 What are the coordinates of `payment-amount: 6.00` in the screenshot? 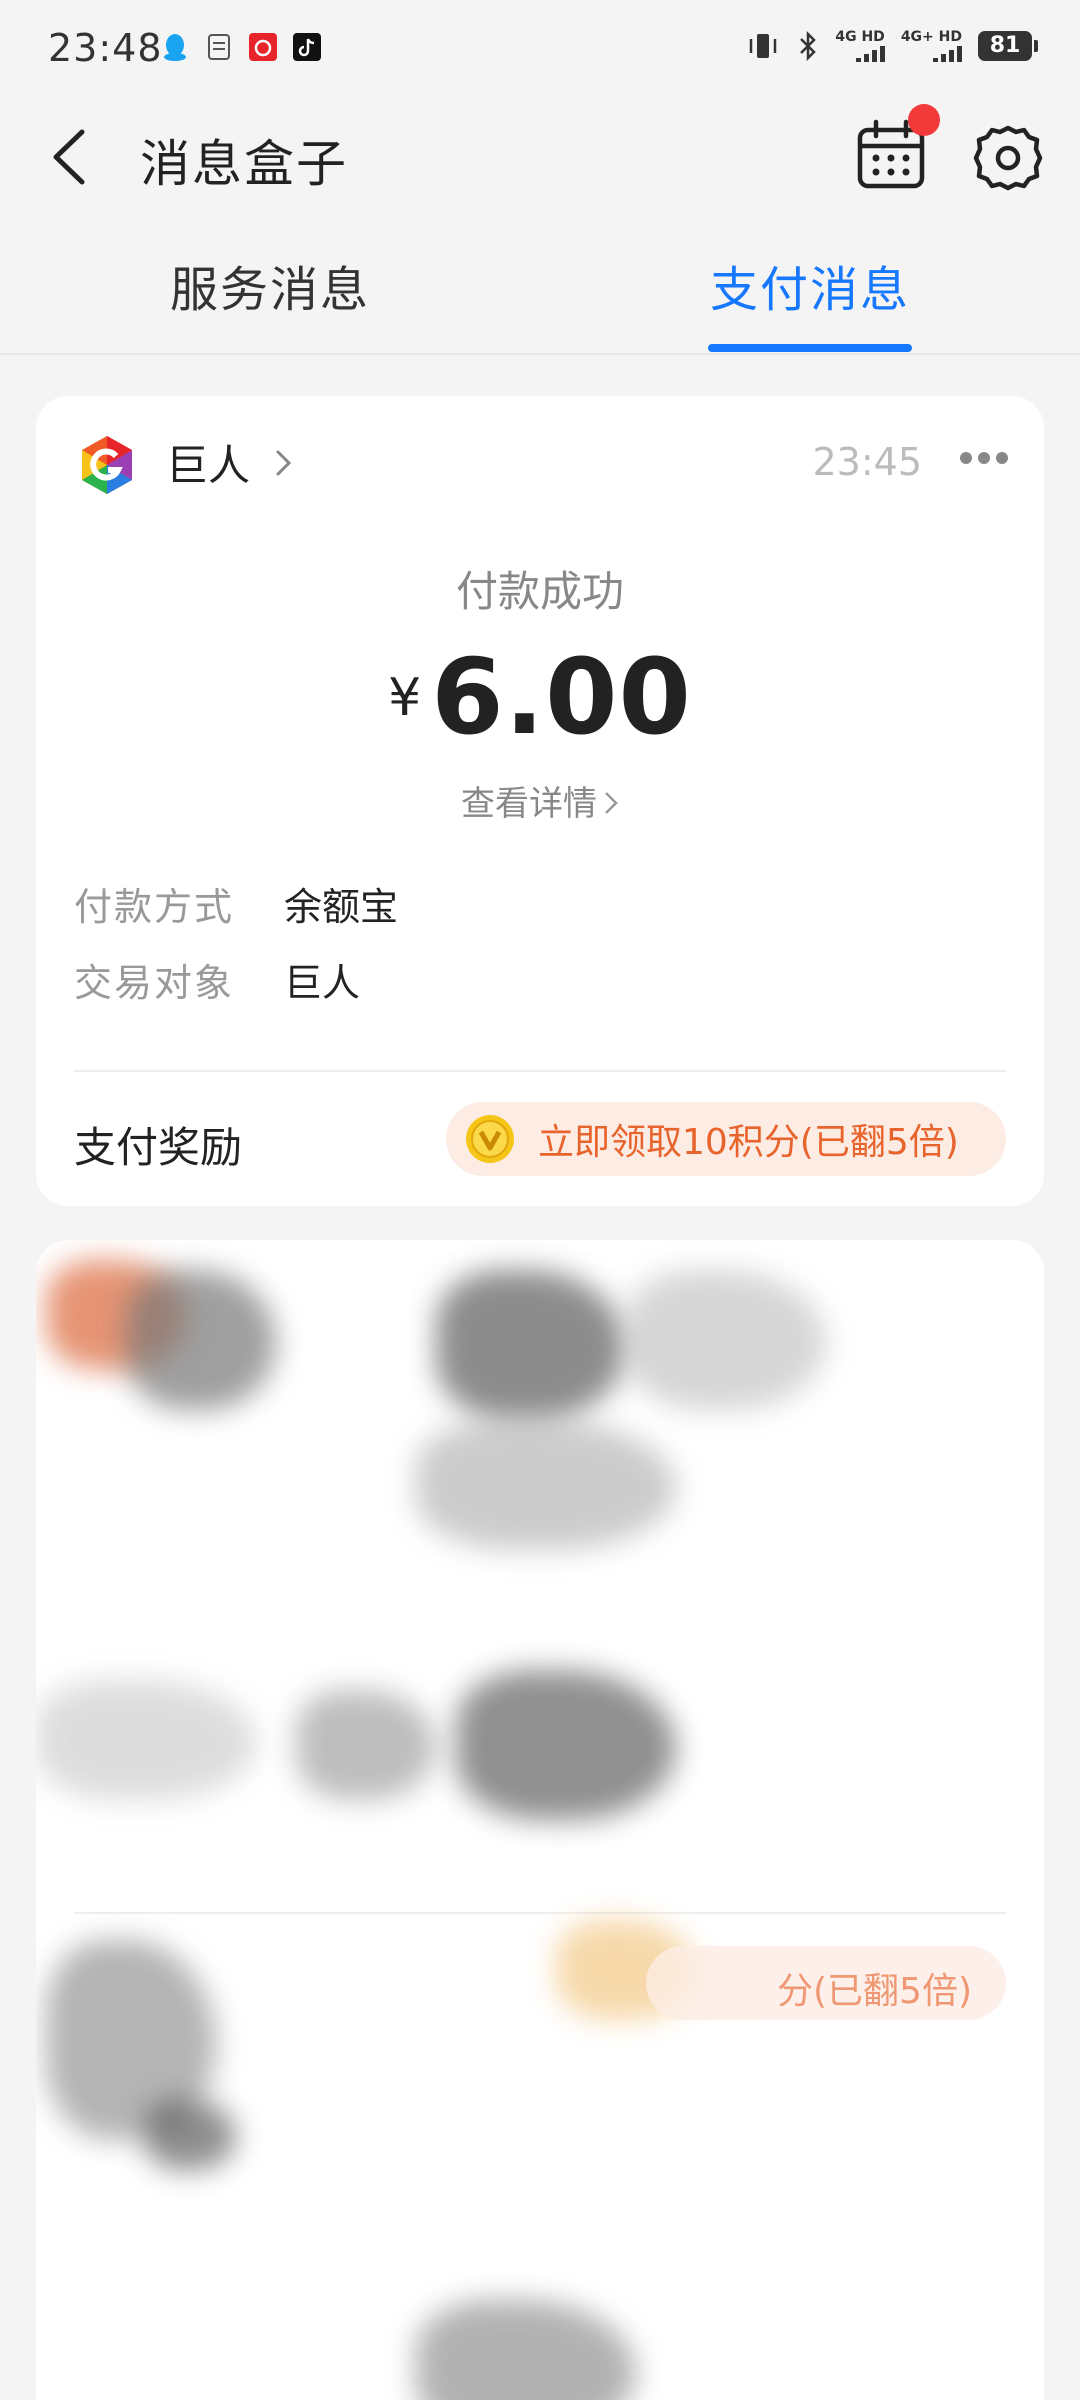 It's located at (561, 697).